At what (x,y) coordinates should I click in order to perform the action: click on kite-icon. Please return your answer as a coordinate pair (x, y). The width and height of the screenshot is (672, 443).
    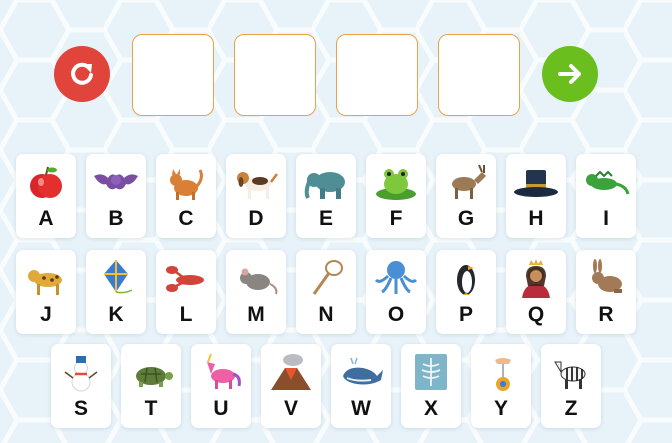
    Looking at the image, I should click on (118, 277).